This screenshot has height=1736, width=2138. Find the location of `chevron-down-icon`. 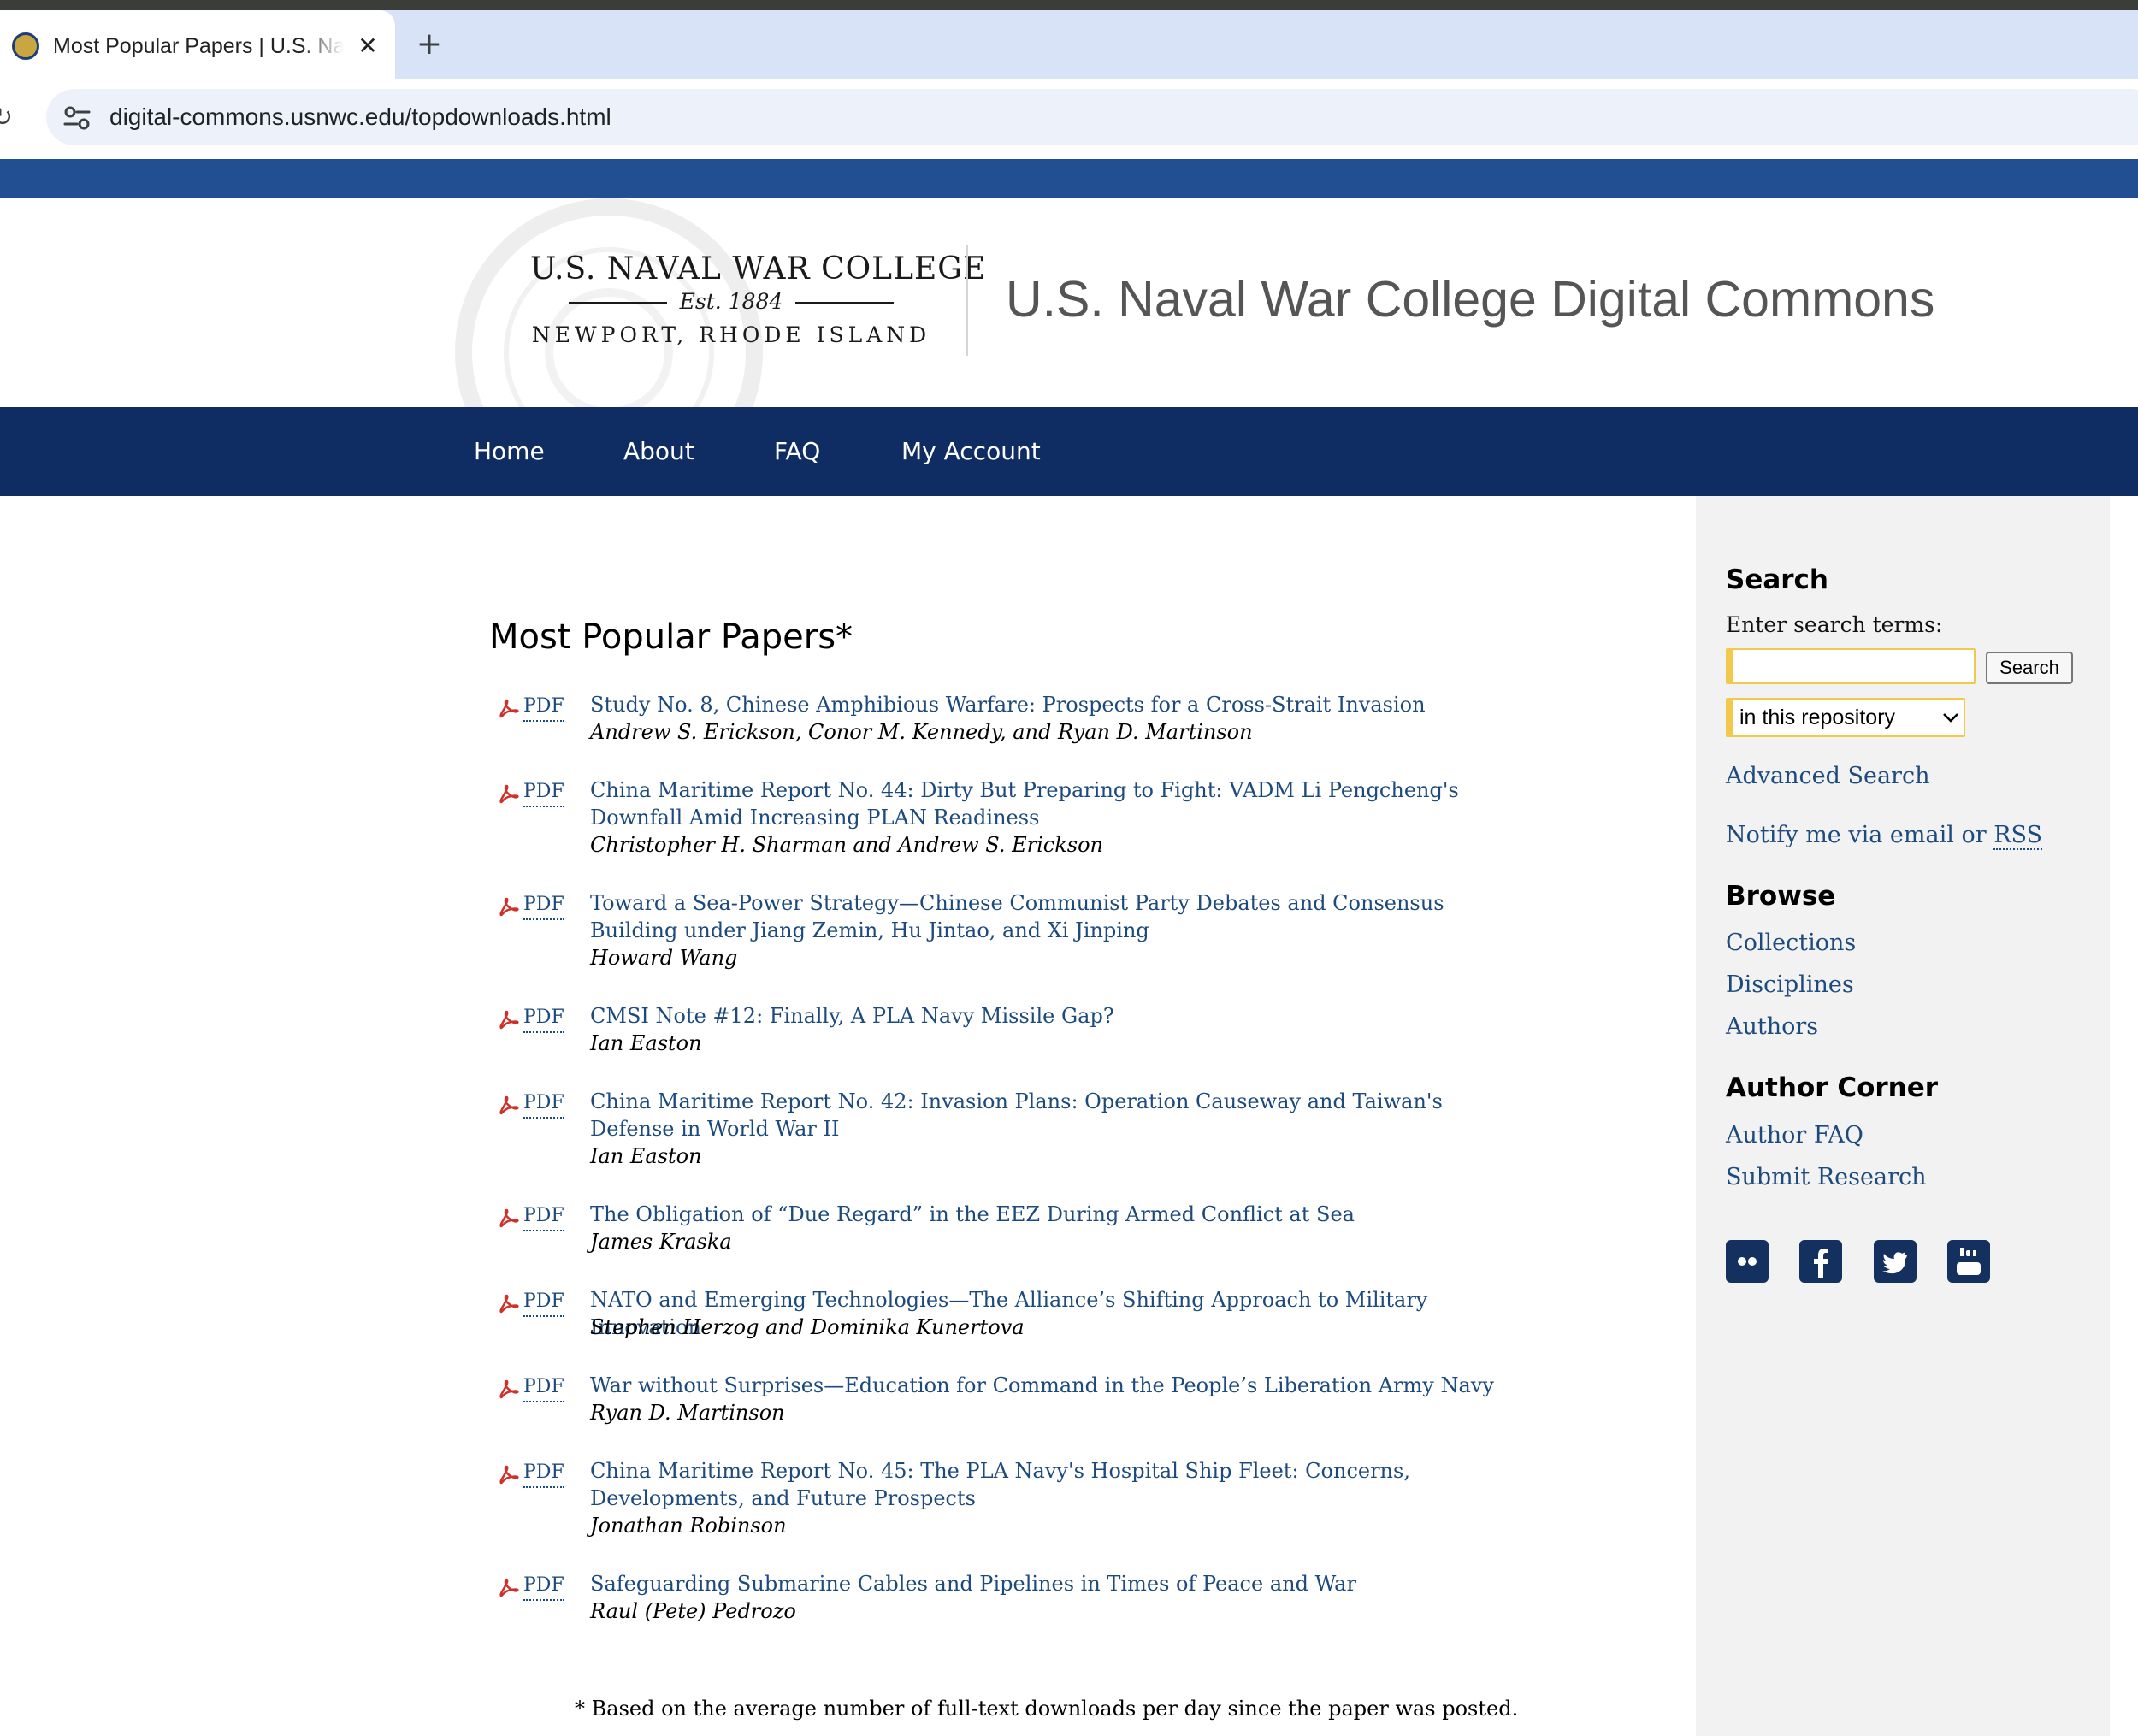

chevron-down-icon is located at coordinates (1950, 718).